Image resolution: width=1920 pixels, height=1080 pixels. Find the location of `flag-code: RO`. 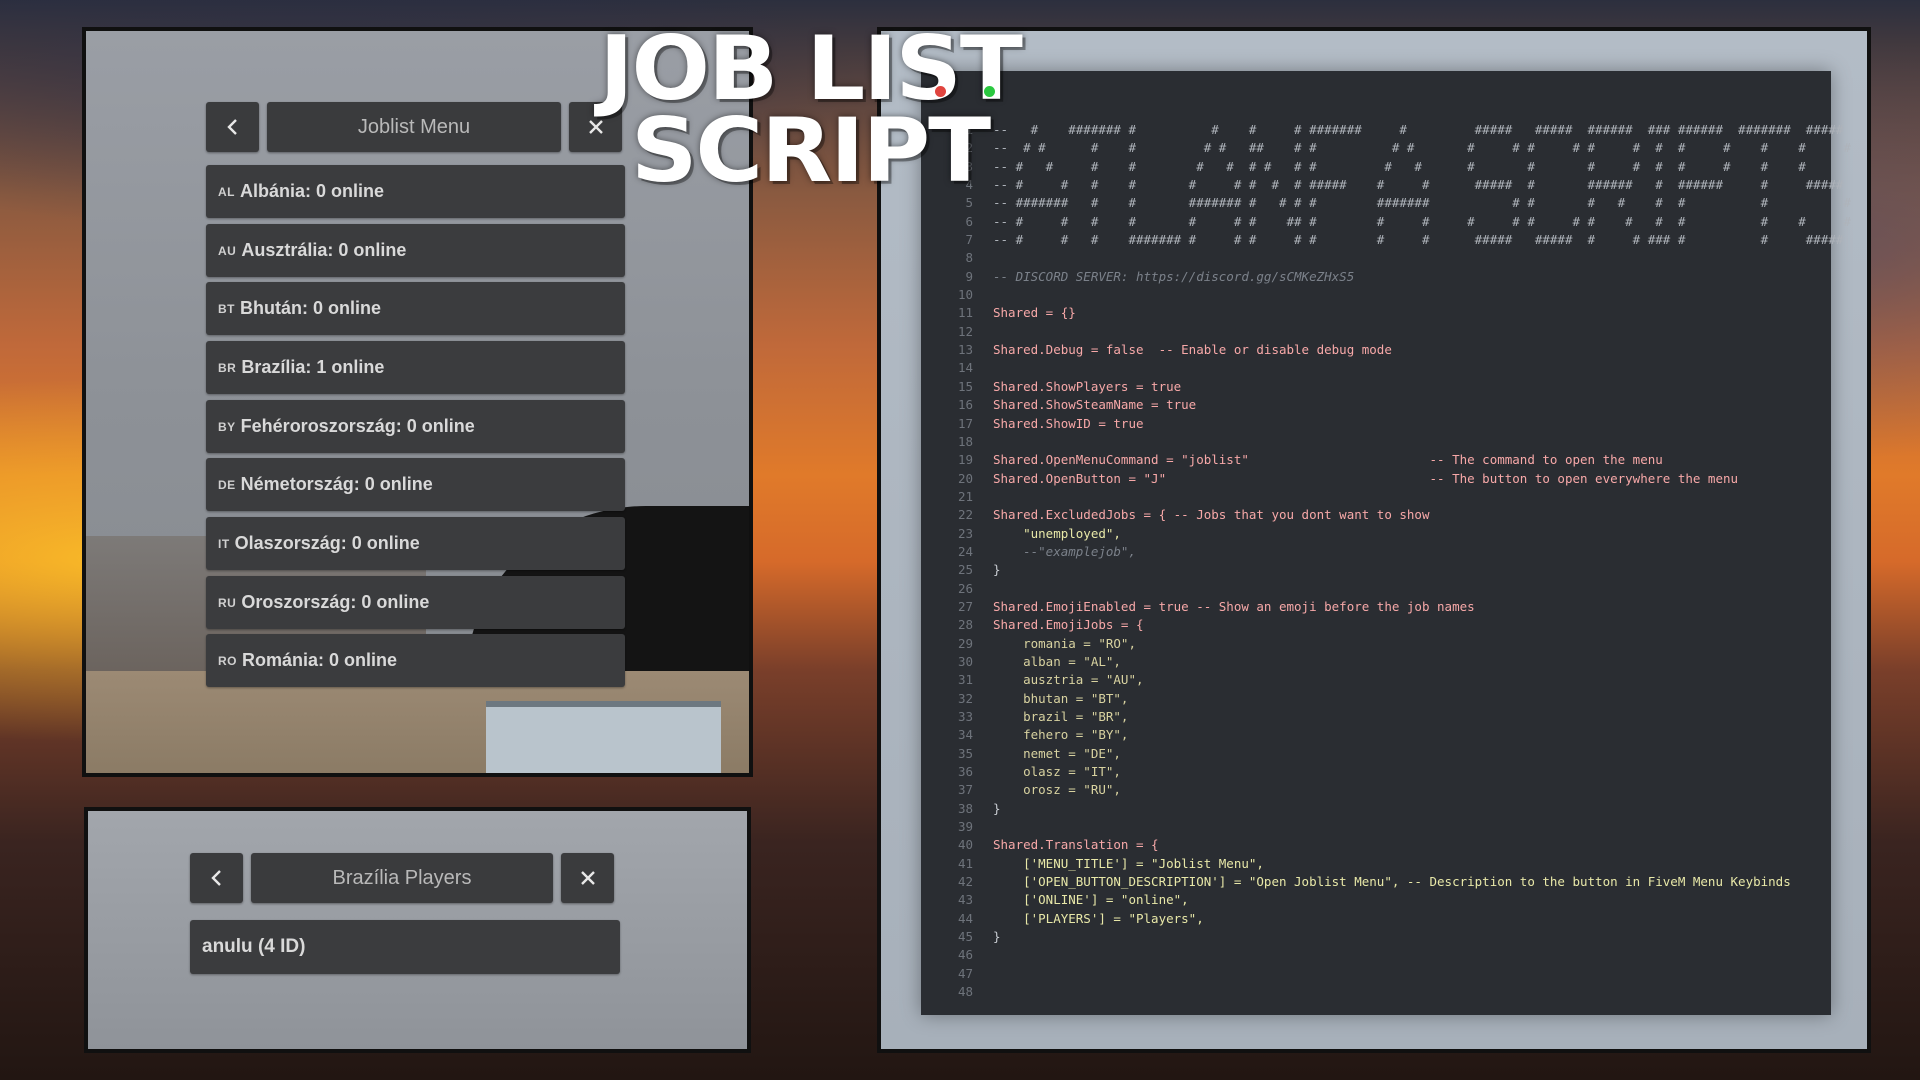

flag-code: RO is located at coordinates (227, 660).